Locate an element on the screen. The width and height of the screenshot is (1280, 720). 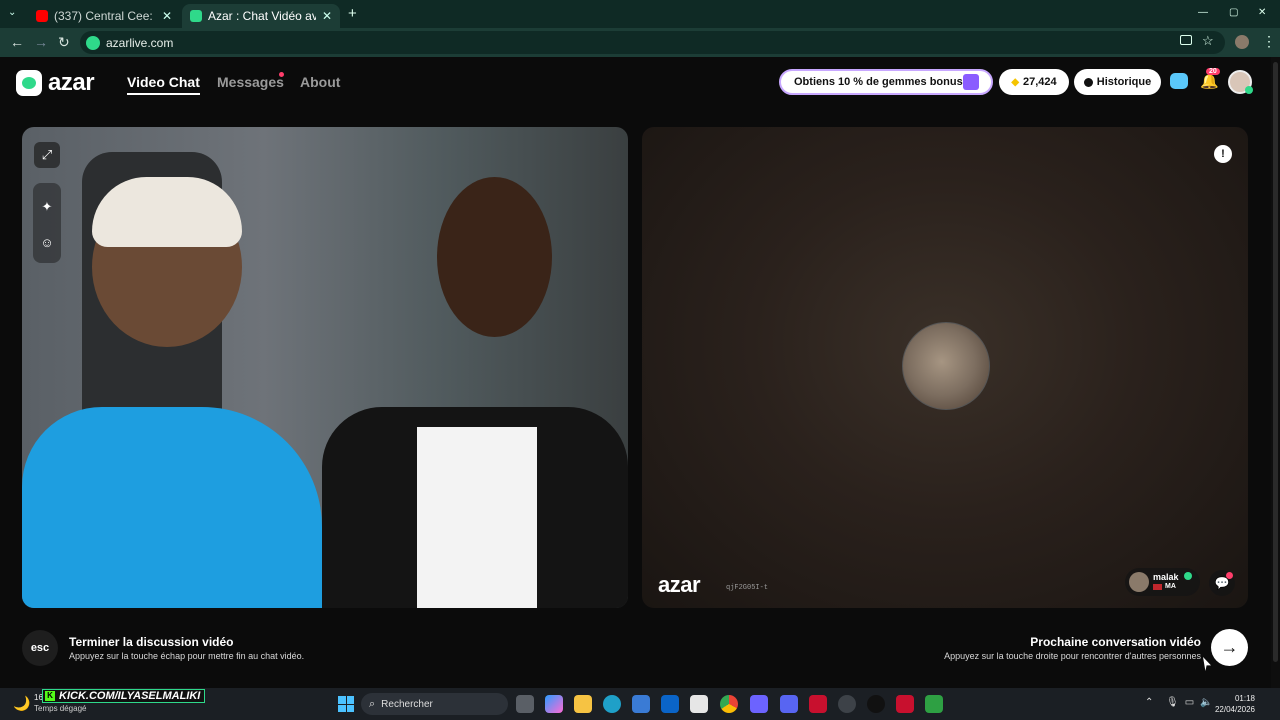
bookmark-star-icon: ☆ is located at coordinates (1208, 41).